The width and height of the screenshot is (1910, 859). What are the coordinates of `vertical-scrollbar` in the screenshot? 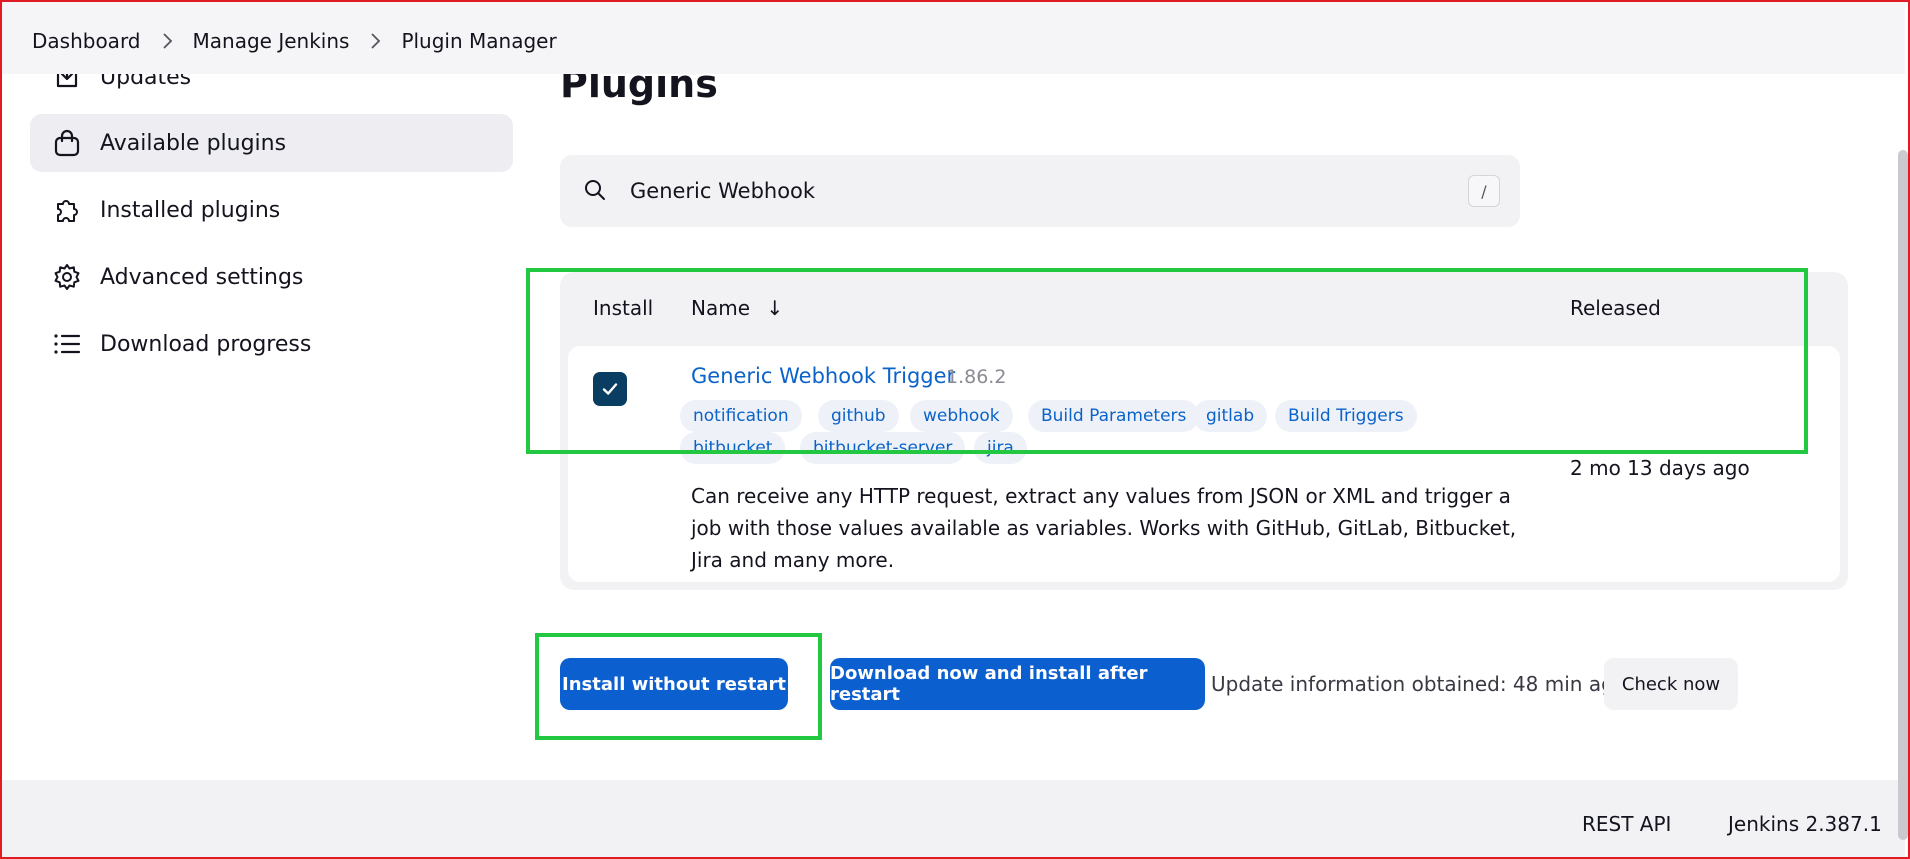 It's located at (1903, 495).